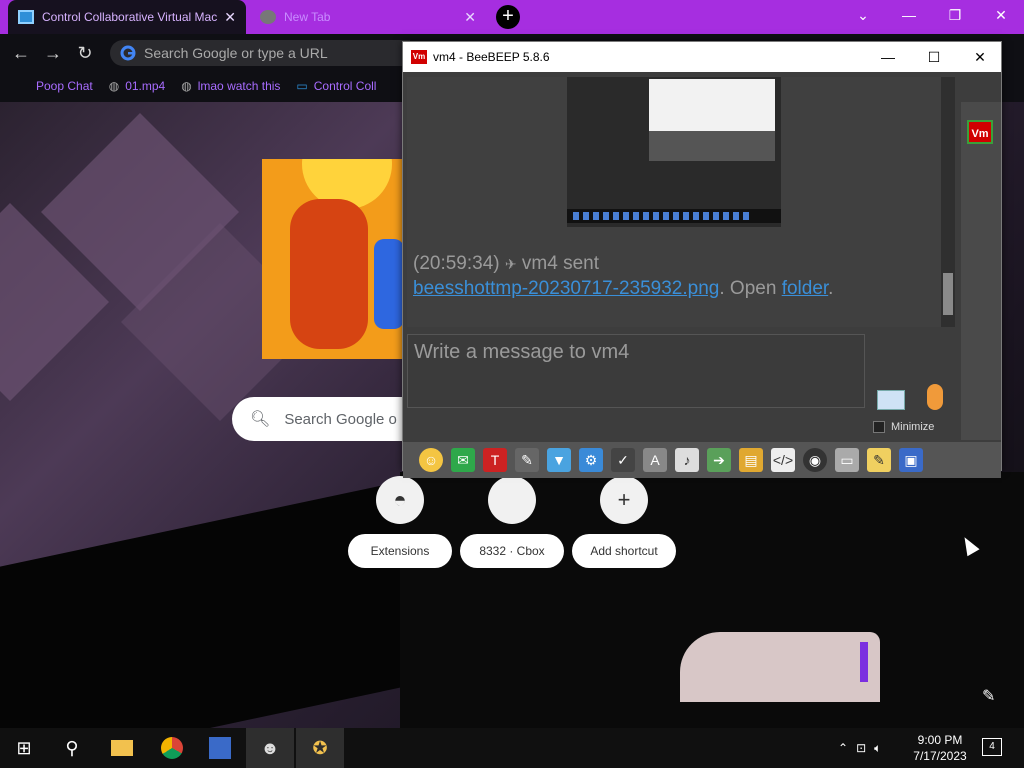 The height and width of the screenshot is (768, 1024). I want to click on message-header: (20:59:34) ✈ vm4 sent, so click(506, 264).